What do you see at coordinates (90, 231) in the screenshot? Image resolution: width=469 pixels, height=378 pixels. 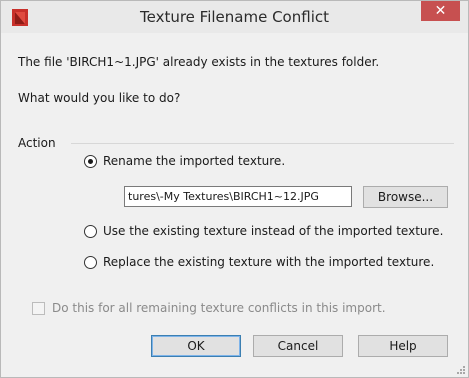 I see `use-existing-radio` at bounding box center [90, 231].